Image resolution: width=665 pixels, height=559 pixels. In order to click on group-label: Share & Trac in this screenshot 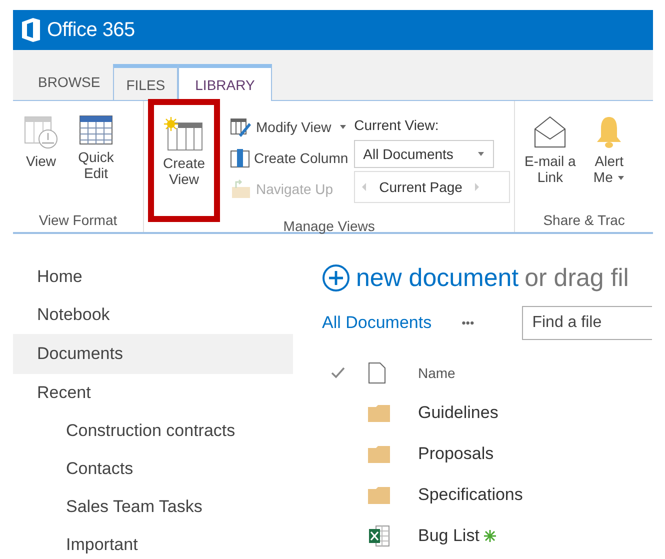, I will do `click(584, 221)`.